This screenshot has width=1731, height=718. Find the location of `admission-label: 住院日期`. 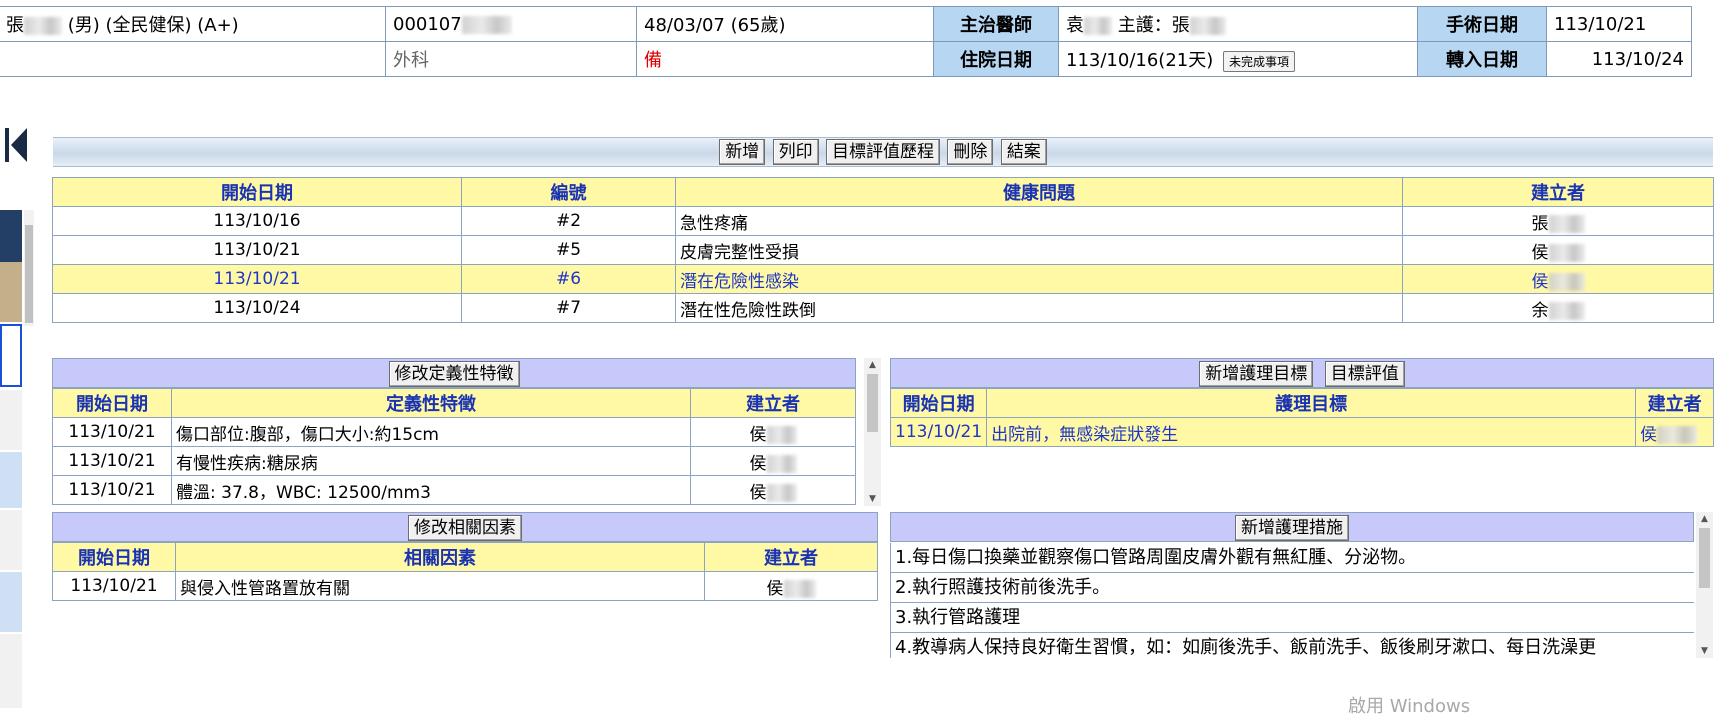

admission-label: 住院日期 is located at coordinates (996, 59).